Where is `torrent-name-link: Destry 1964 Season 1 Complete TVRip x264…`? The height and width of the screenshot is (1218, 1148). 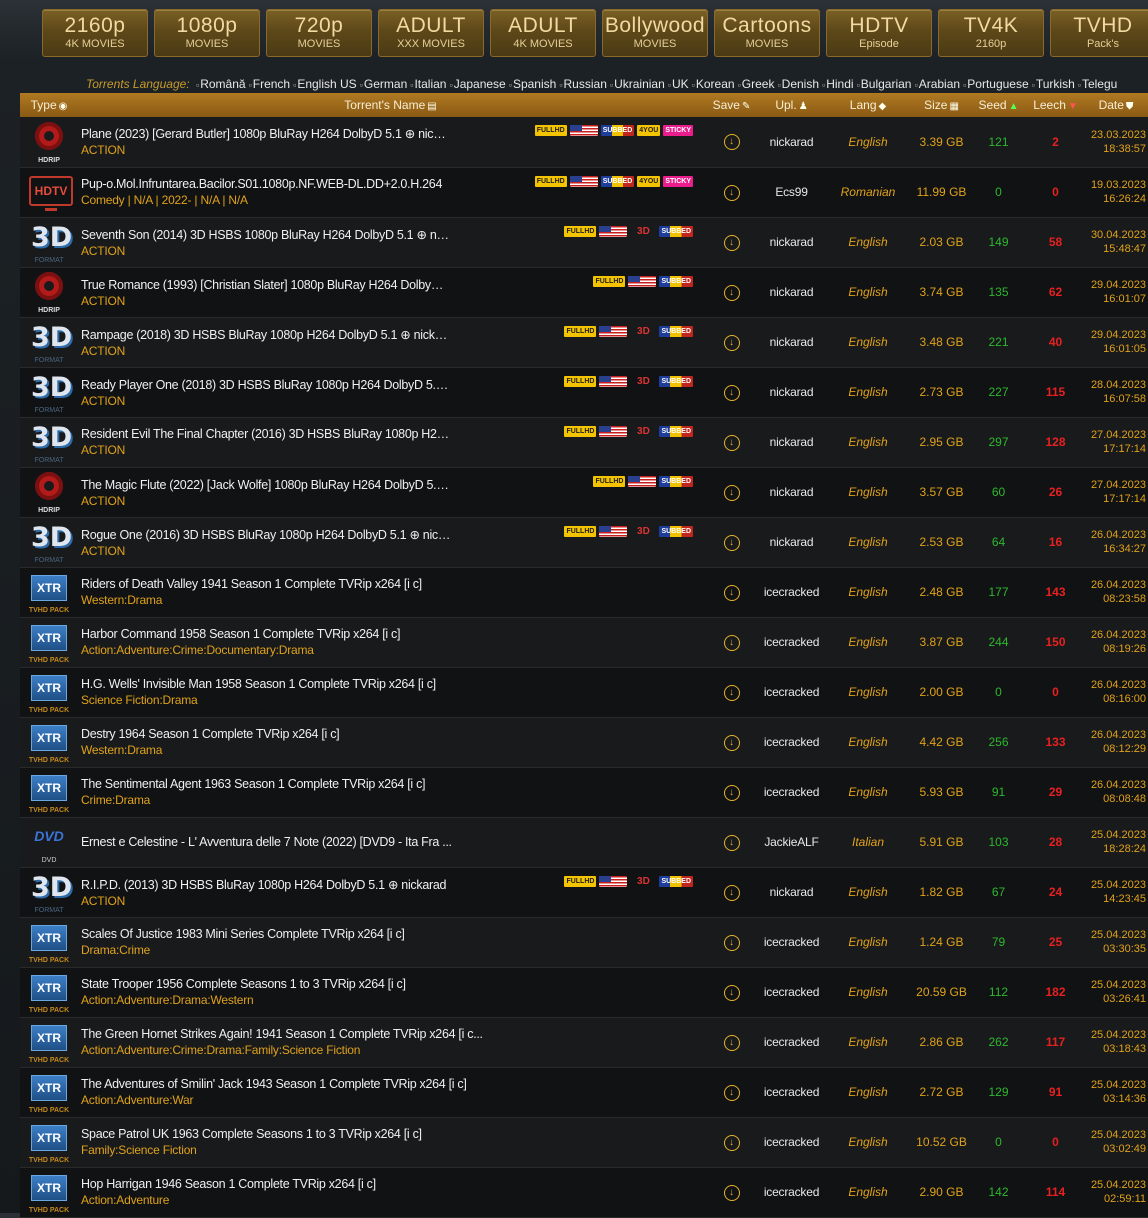
torrent-name-link: Destry 1964 Season 1 Complete TVRip x264… is located at coordinates (381, 734).